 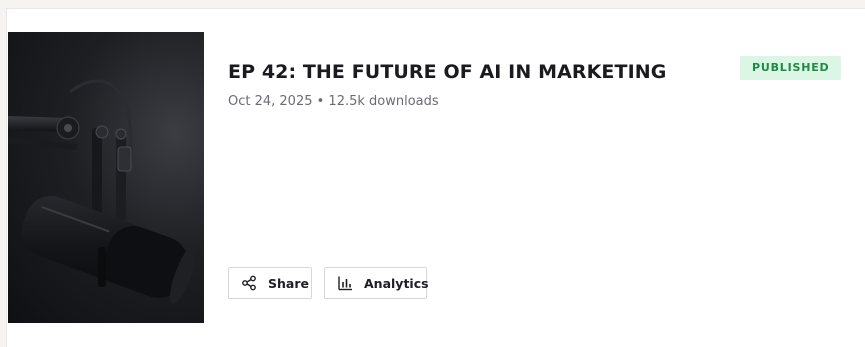 I want to click on episode-meta: Oct 24, 2025 • 12.5k downloads, so click(x=333, y=101).